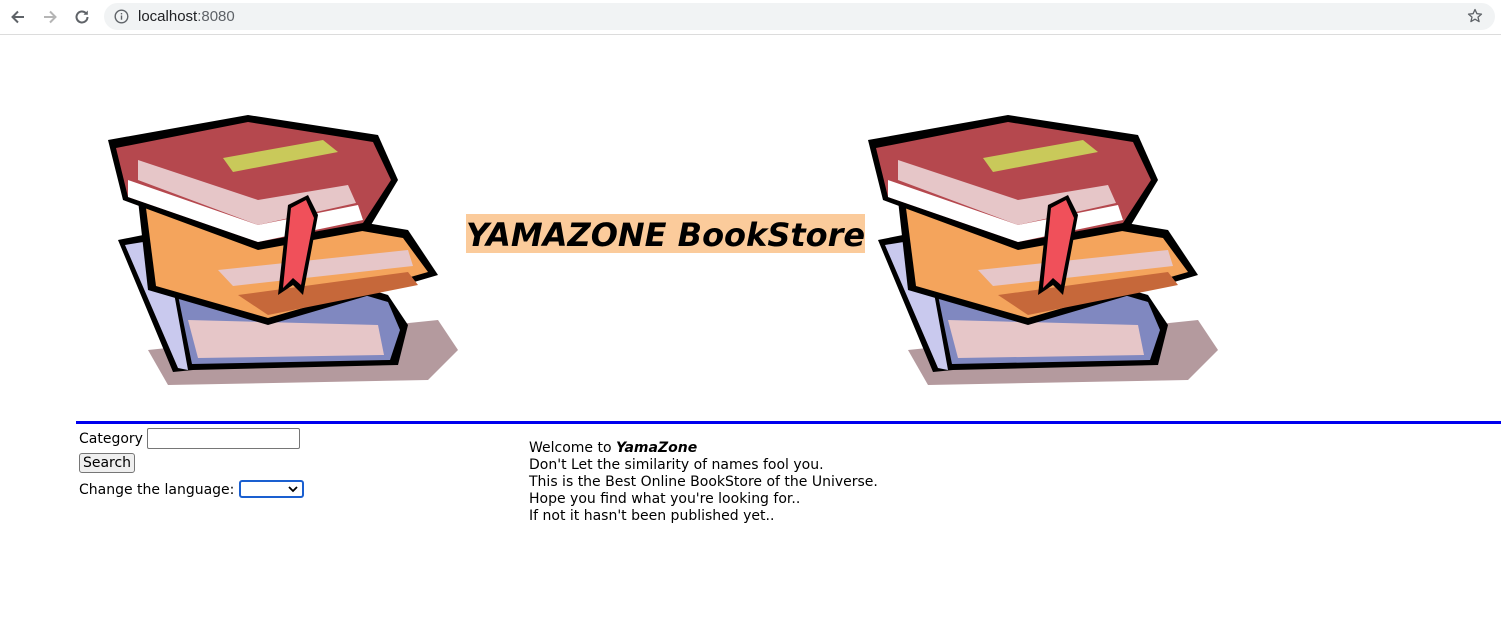 Image resolution: width=1501 pixels, height=624 pixels. What do you see at coordinates (271, 489) in the screenshot?
I see `language-select` at bounding box center [271, 489].